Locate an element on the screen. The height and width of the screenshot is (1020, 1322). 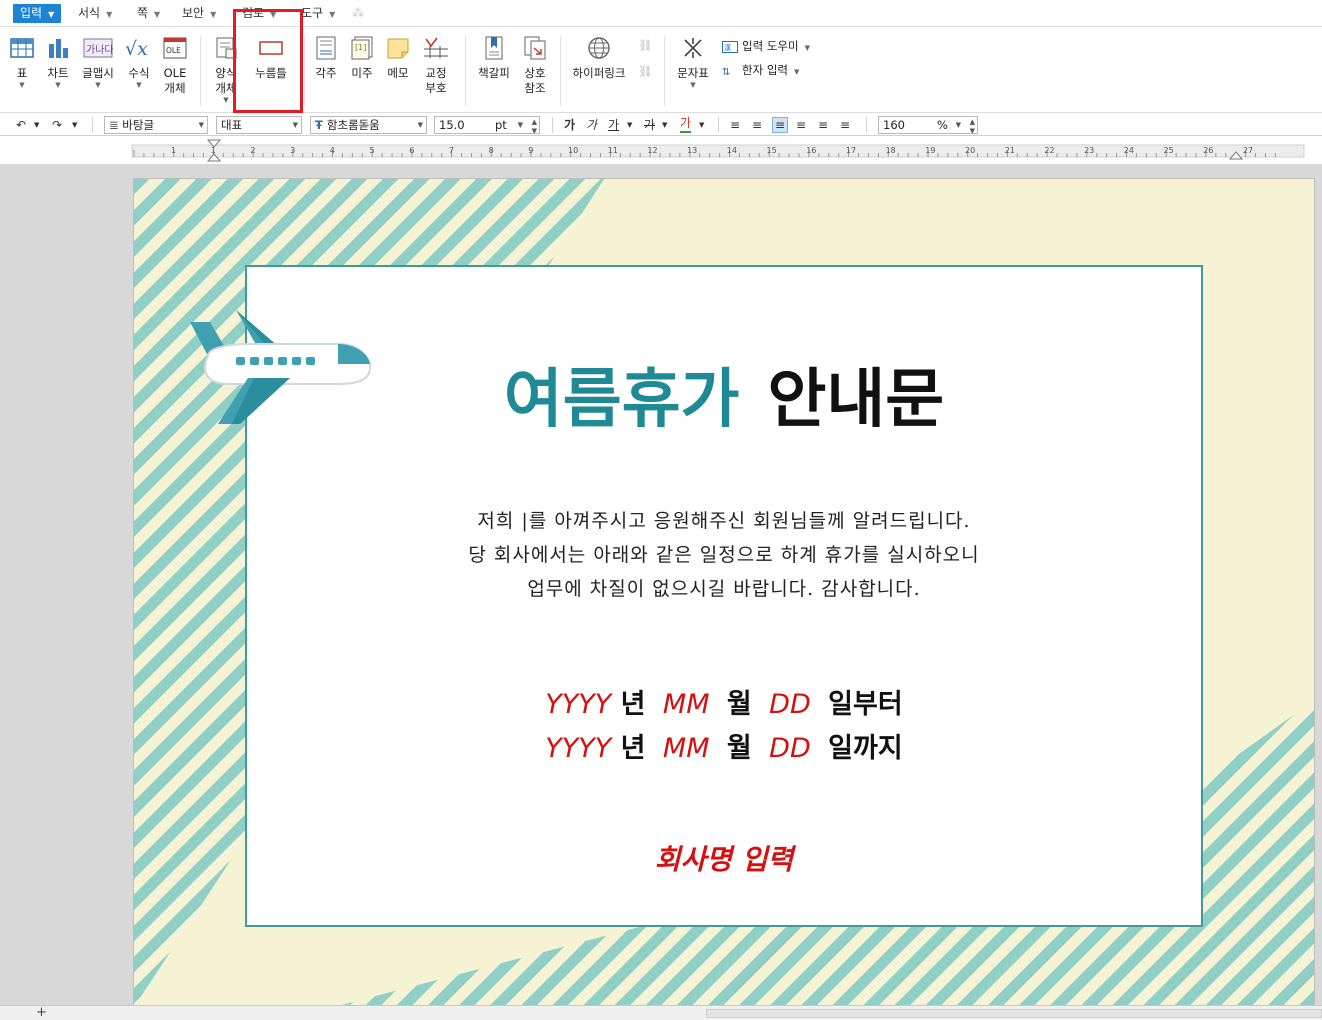
proof-mark-button: 교정 부호 is located at coordinates (436, 66).